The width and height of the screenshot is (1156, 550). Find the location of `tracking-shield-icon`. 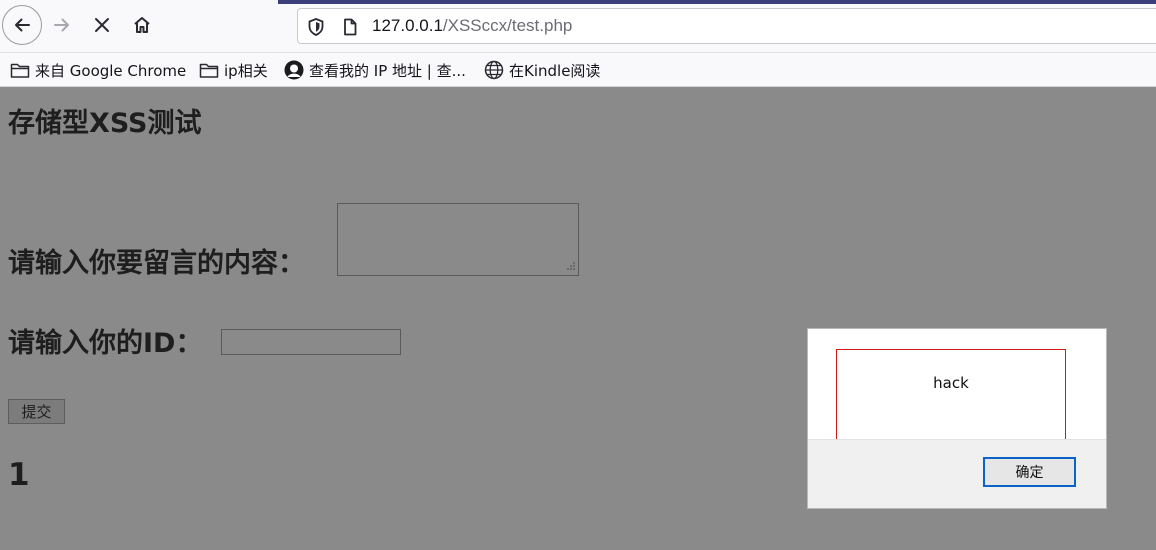

tracking-shield-icon is located at coordinates (316, 27).